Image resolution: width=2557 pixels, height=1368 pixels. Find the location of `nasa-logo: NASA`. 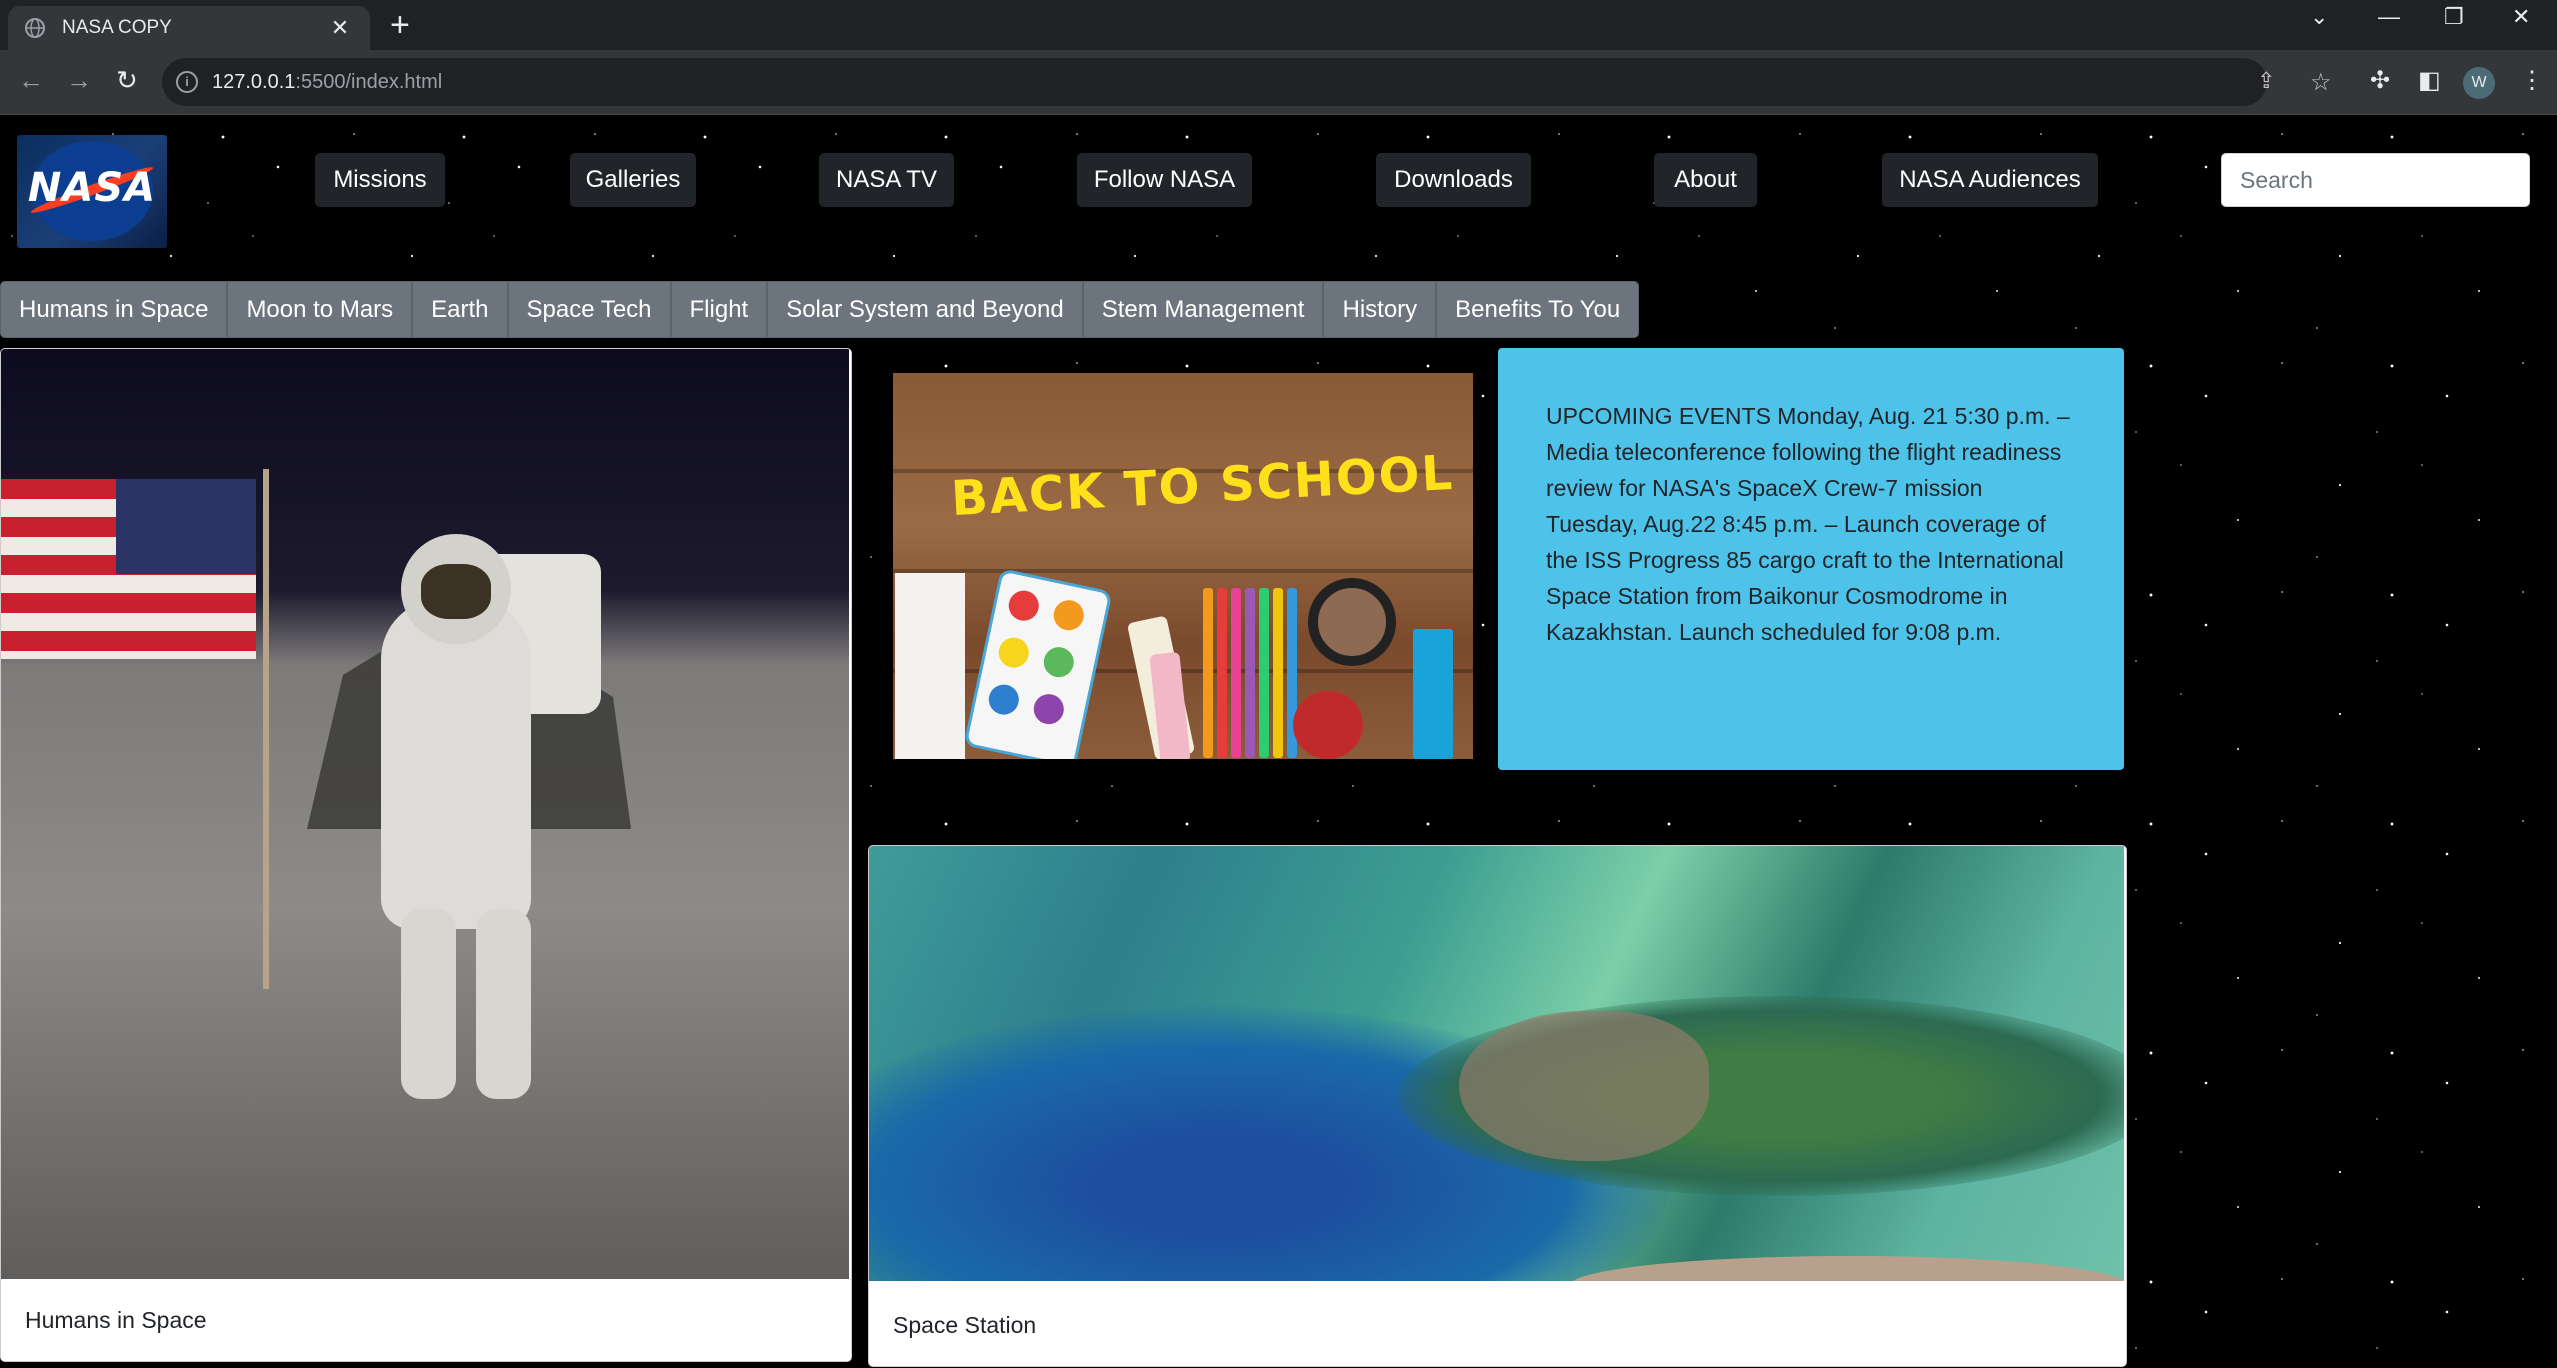

nasa-logo: NASA is located at coordinates (92, 191).